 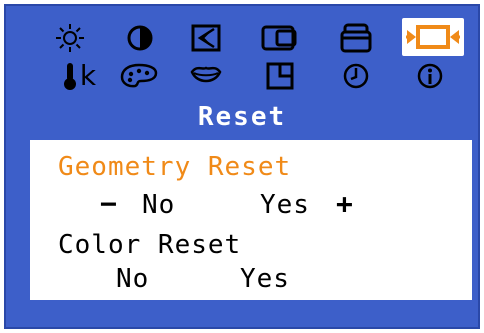 What do you see at coordinates (285, 205) in the screenshot?
I see `geometry-reset-yes-option: Yes` at bounding box center [285, 205].